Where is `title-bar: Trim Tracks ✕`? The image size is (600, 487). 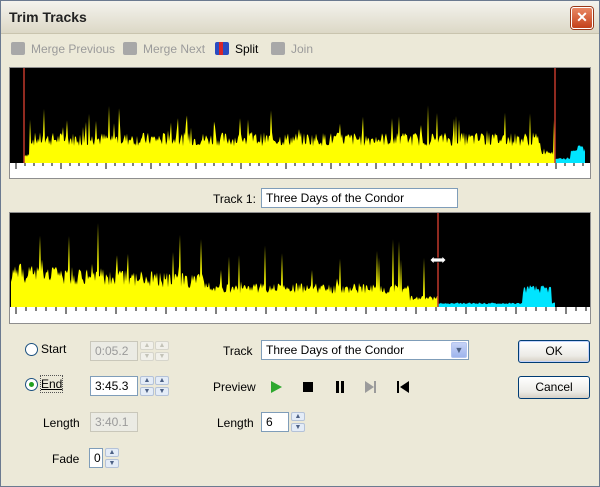 title-bar: Trim Tracks ✕ is located at coordinates (300, 17).